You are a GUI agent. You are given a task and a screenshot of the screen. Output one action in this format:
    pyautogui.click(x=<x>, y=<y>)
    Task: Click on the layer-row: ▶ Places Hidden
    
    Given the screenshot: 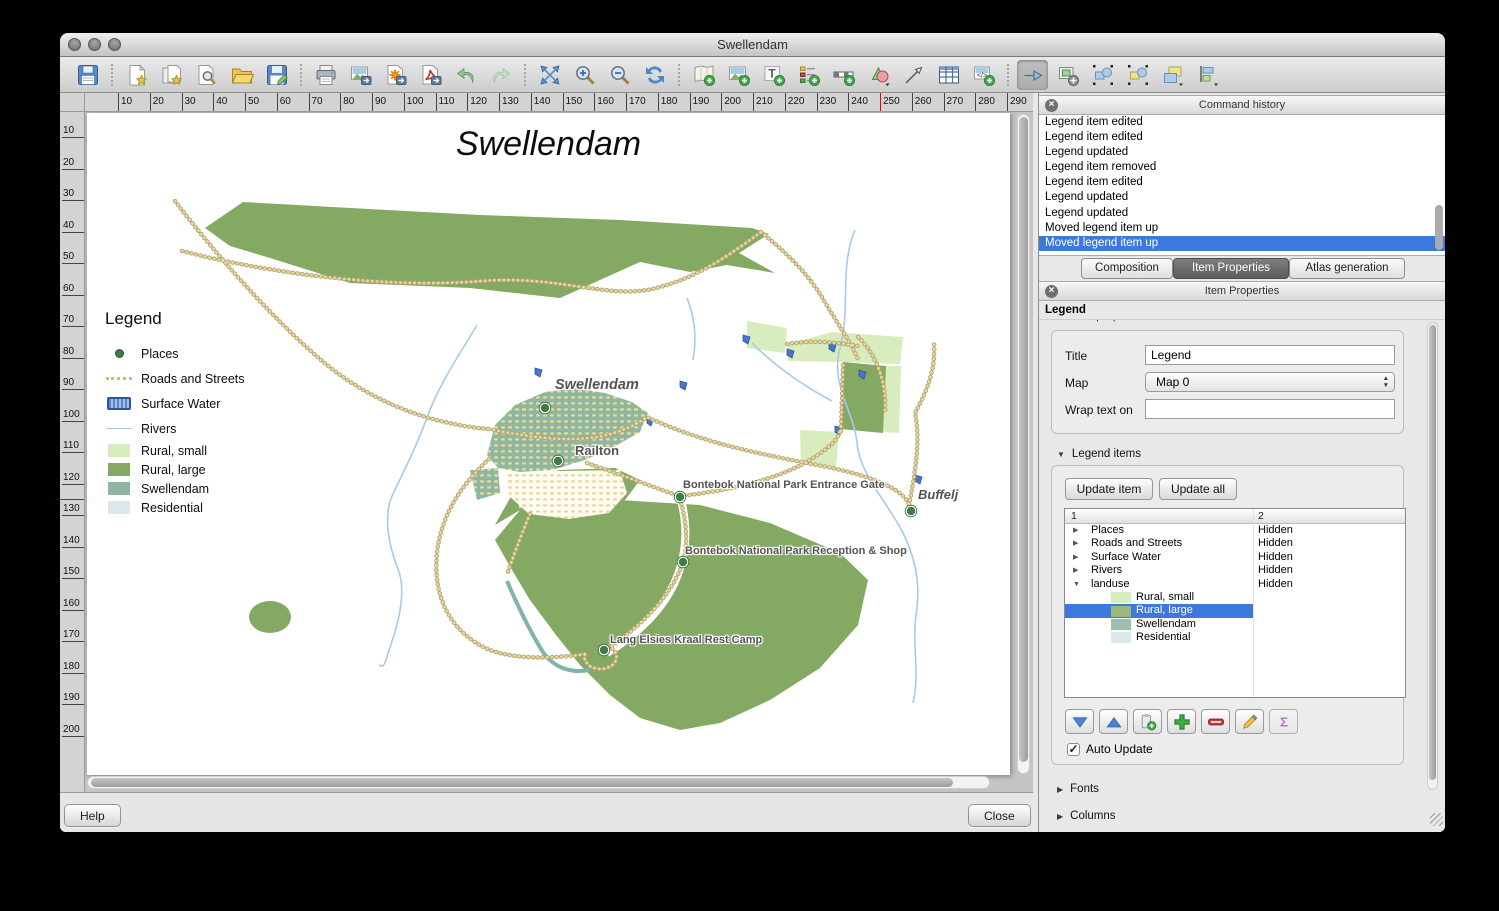 What is the action you would take?
    pyautogui.click(x=1235, y=530)
    